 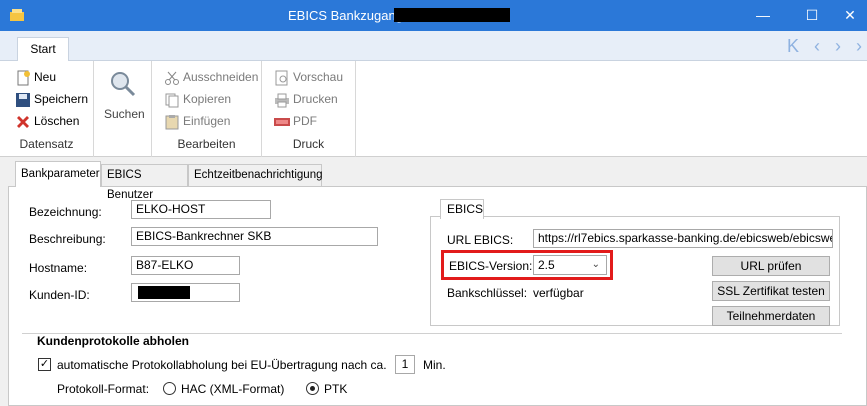 I want to click on close-button: ✕, so click(x=850, y=15).